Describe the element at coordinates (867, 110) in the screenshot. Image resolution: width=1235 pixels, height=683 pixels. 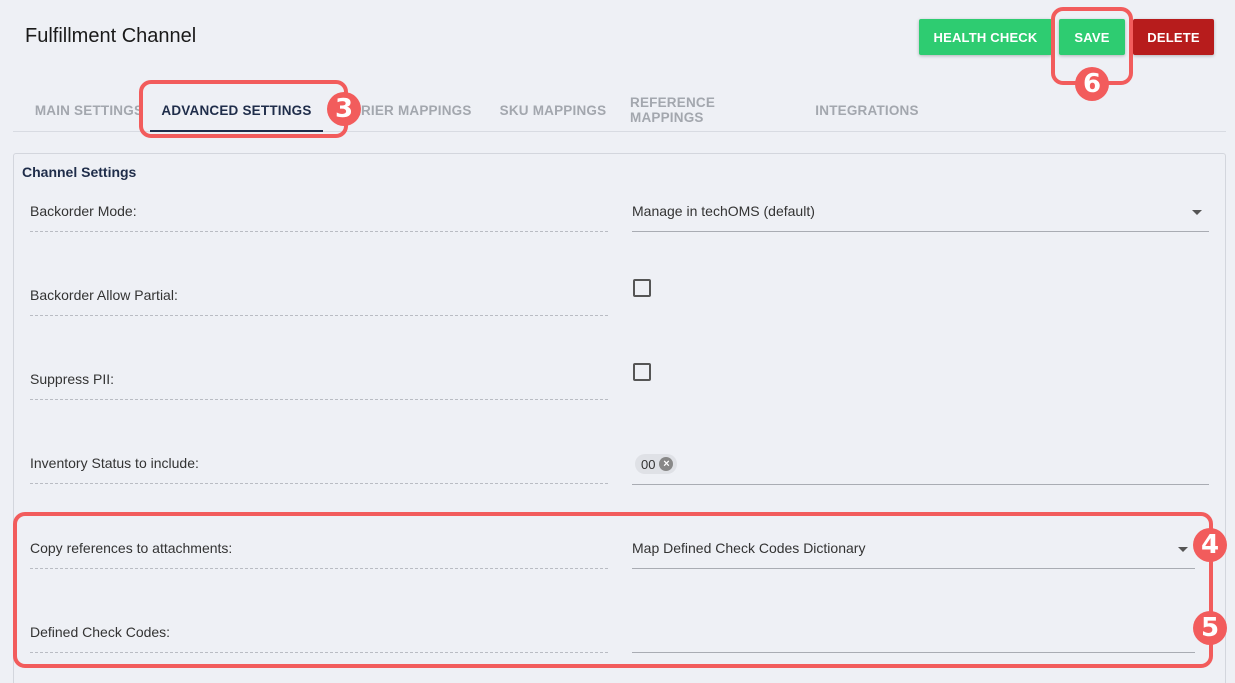
I see `tab-integrations: INTEGRATIONS` at that location.